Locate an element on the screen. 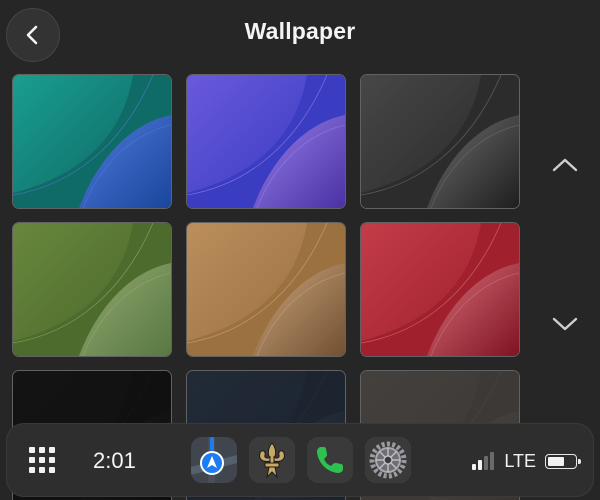 Image resolution: width=600 pixels, height=500 pixels. wallpaper-option-bronze is located at coordinates (266, 289).